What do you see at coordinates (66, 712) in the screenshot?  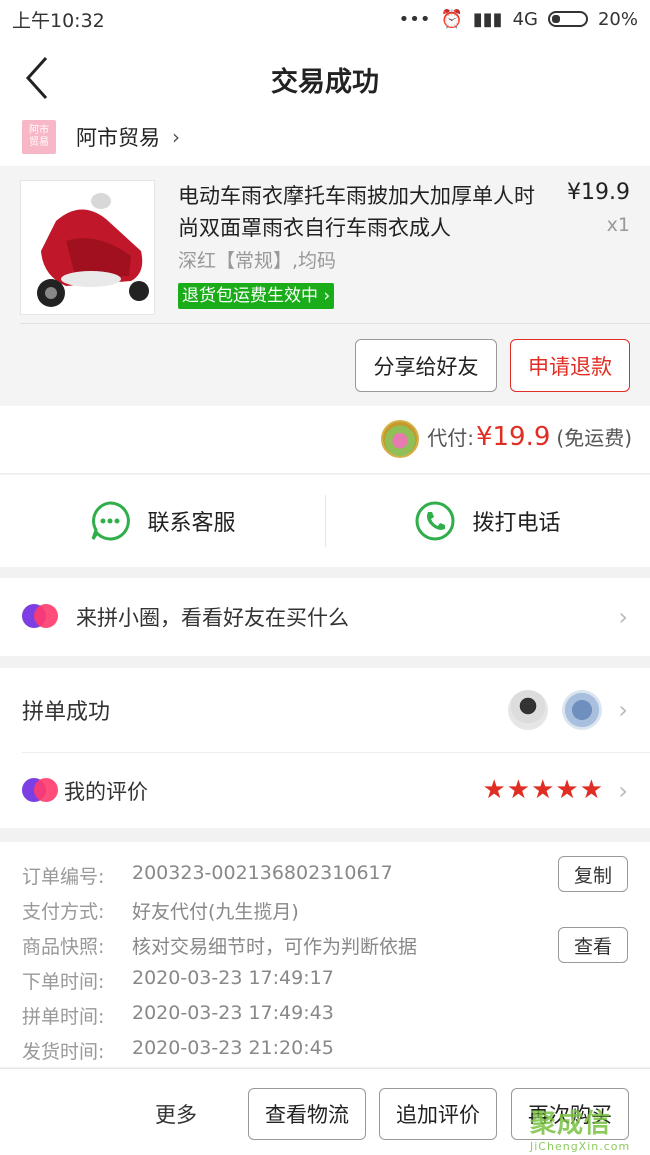 I see `group-success-label: 拼单成功` at bounding box center [66, 712].